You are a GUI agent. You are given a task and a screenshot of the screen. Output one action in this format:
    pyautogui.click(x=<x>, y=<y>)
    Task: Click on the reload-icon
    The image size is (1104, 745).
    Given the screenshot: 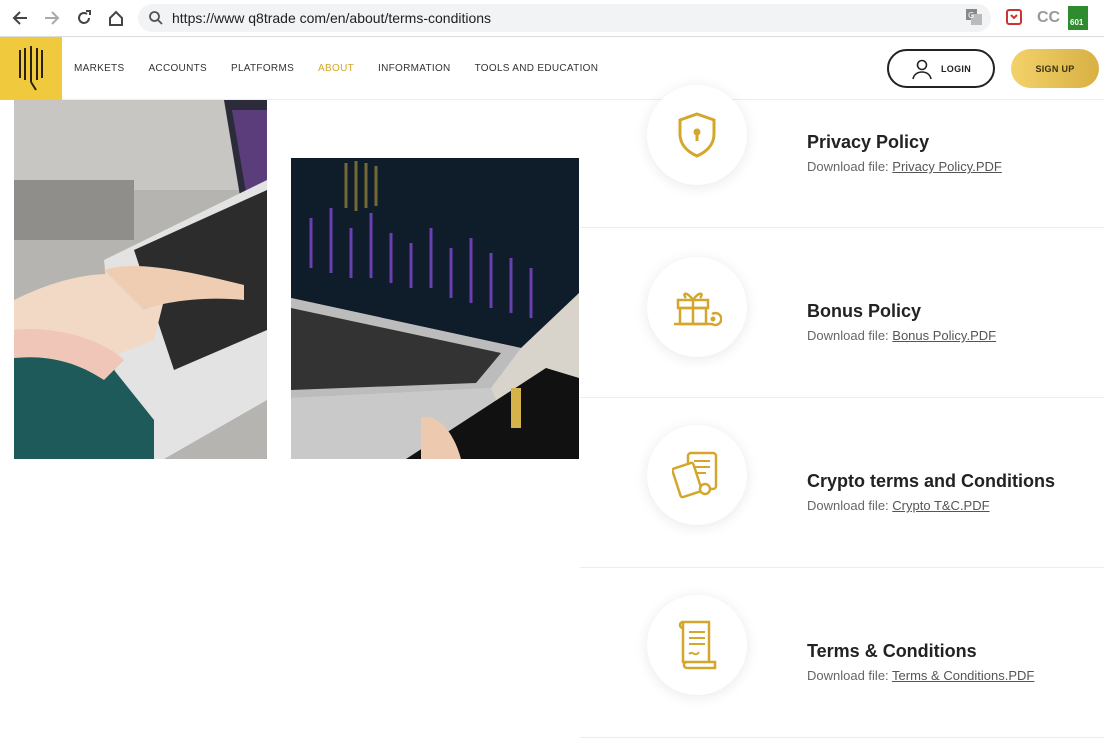 What is the action you would take?
    pyautogui.click(x=84, y=18)
    